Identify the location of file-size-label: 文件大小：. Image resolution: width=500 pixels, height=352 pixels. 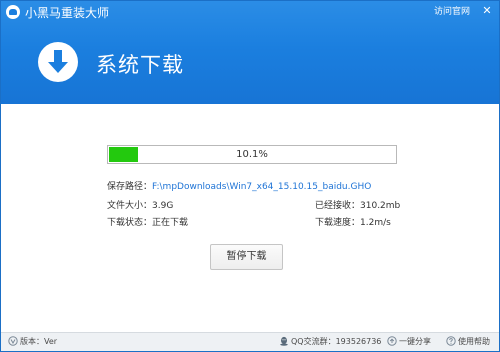
(130, 206).